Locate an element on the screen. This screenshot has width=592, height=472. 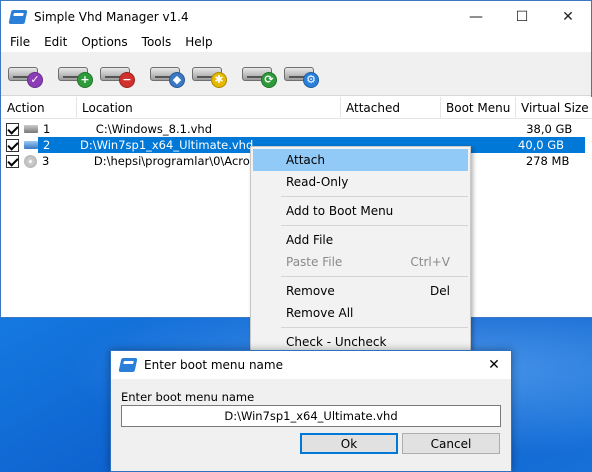
row-number: 1 is located at coordinates (47, 129).